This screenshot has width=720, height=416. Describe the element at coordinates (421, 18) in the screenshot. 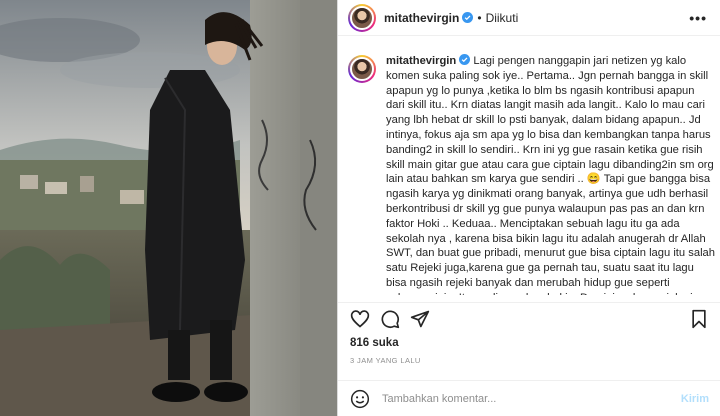

I see `username-link: mitathevirgin` at that location.